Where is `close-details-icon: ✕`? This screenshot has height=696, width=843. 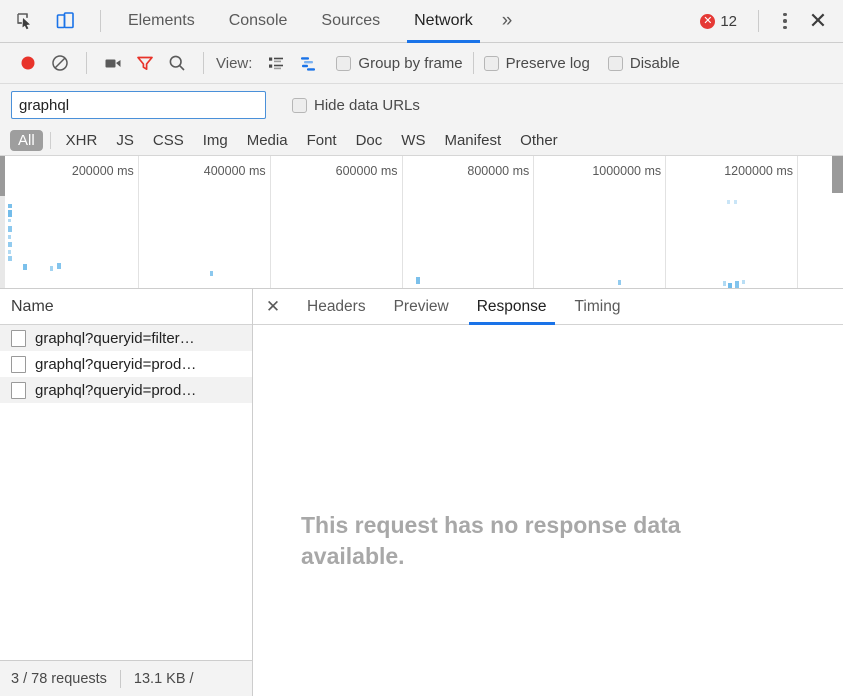 close-details-icon: ✕ is located at coordinates (273, 306).